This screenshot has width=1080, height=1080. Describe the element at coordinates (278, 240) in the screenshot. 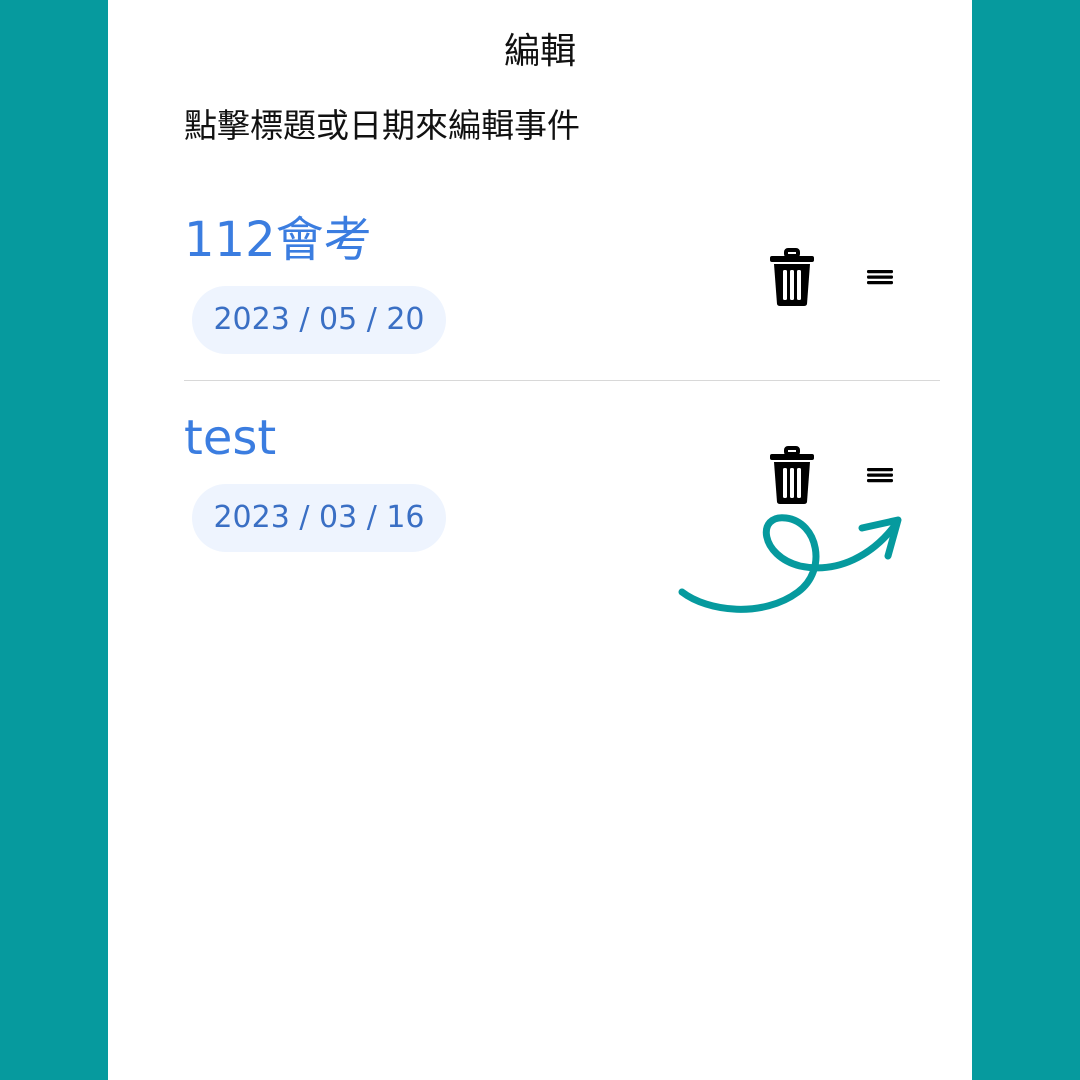

I see `event-title: 112會考` at that location.